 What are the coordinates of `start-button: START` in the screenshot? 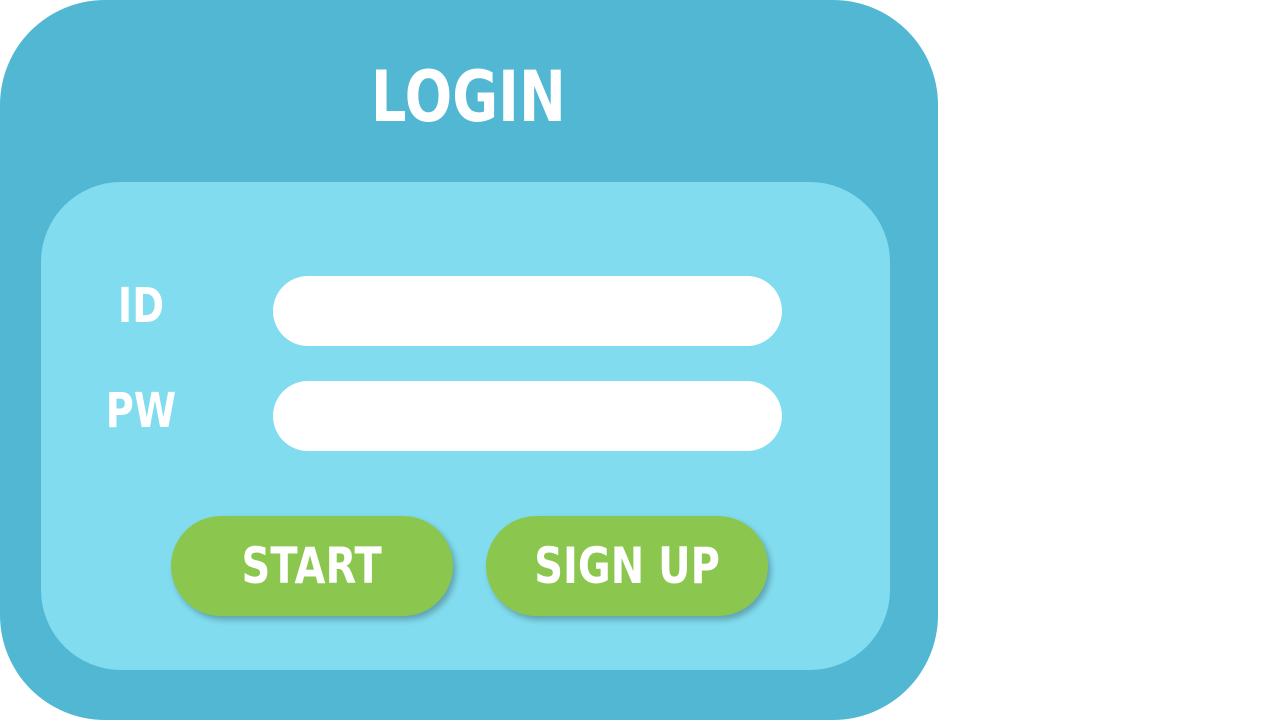 It's located at (312, 566).